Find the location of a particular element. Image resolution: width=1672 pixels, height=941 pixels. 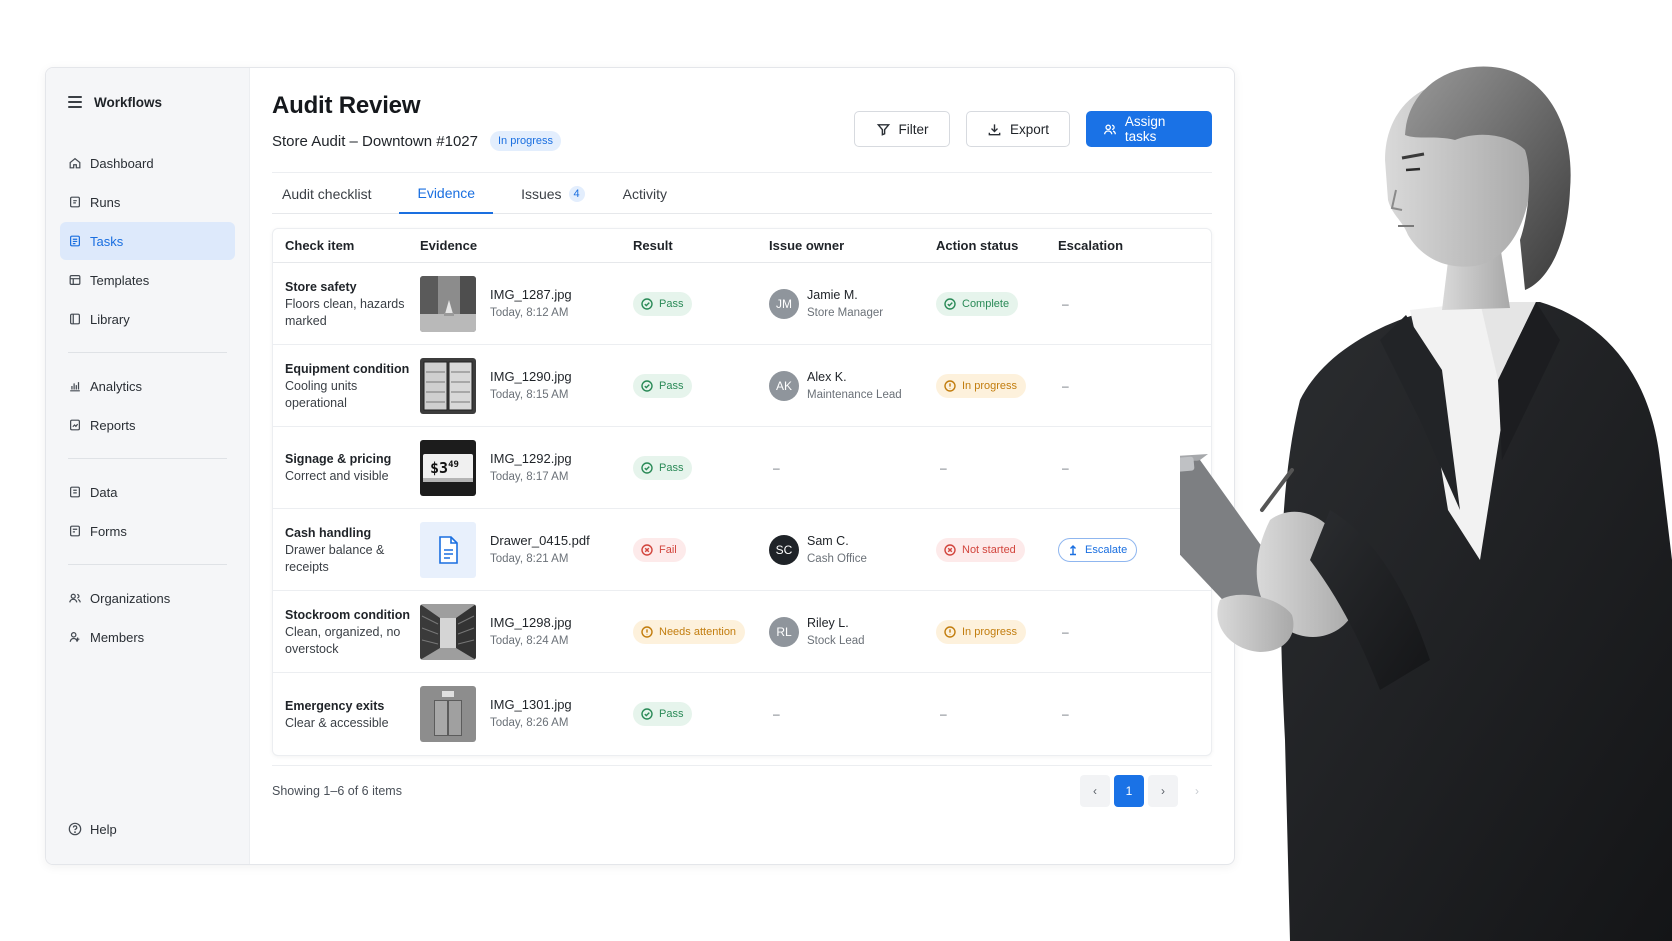

tab-label: Evidence is located at coordinates (446, 192).